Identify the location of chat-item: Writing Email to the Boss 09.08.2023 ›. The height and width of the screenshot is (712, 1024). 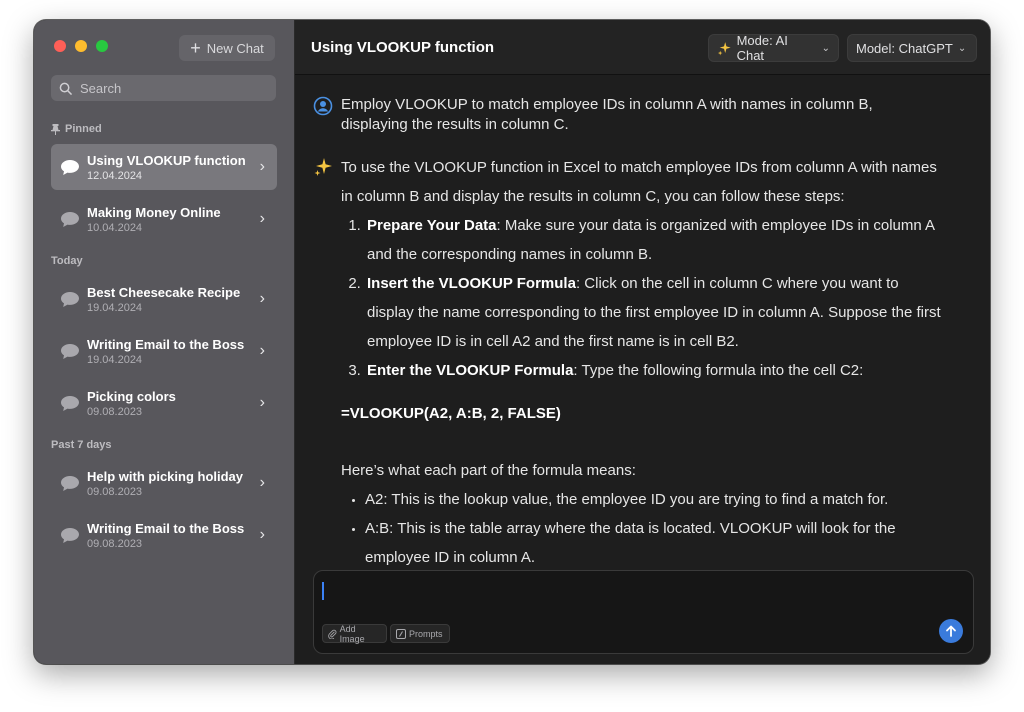
(164, 535).